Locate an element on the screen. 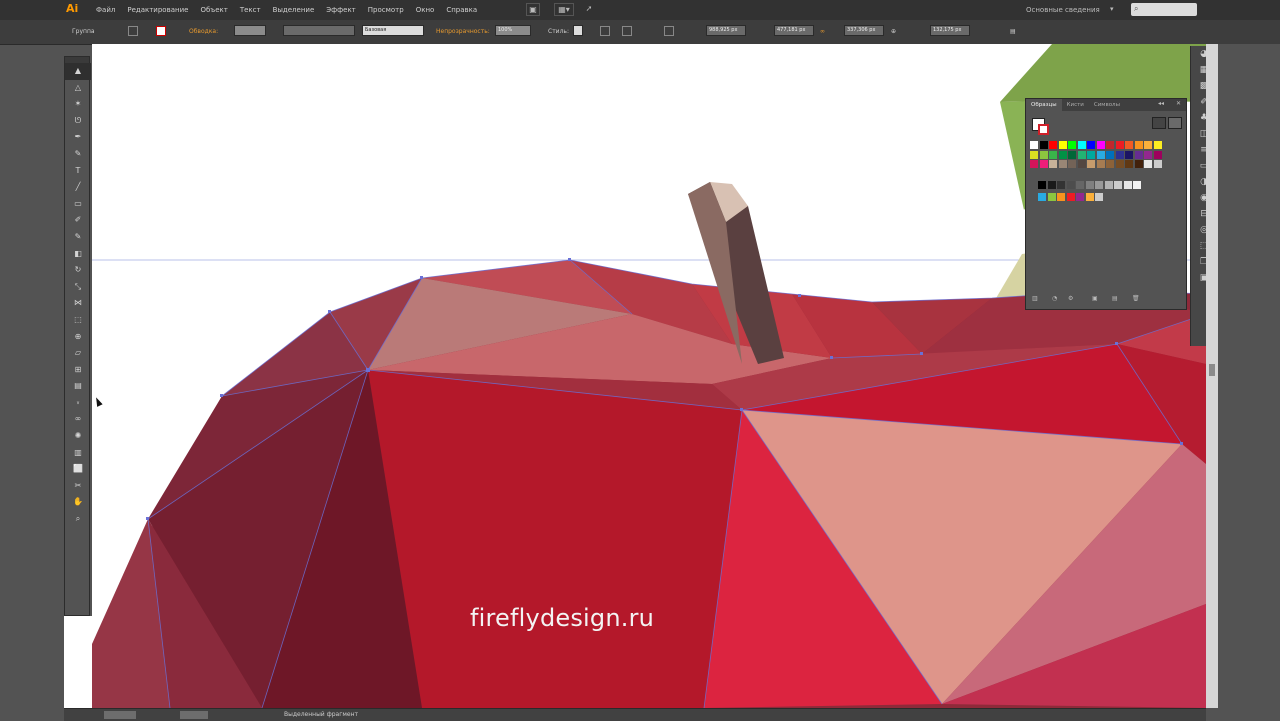 This screenshot has height=721, width=1280. shaper-tool-icon: ✎ is located at coordinates (78, 237).